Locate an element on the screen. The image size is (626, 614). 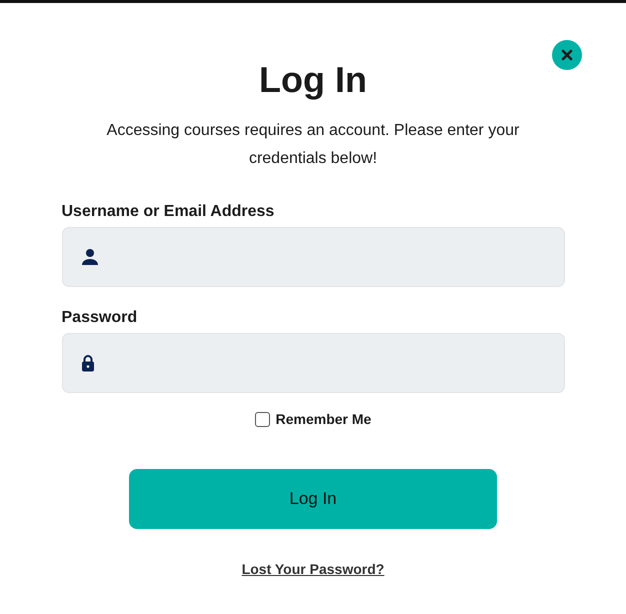
remember-checkbox is located at coordinates (262, 419).